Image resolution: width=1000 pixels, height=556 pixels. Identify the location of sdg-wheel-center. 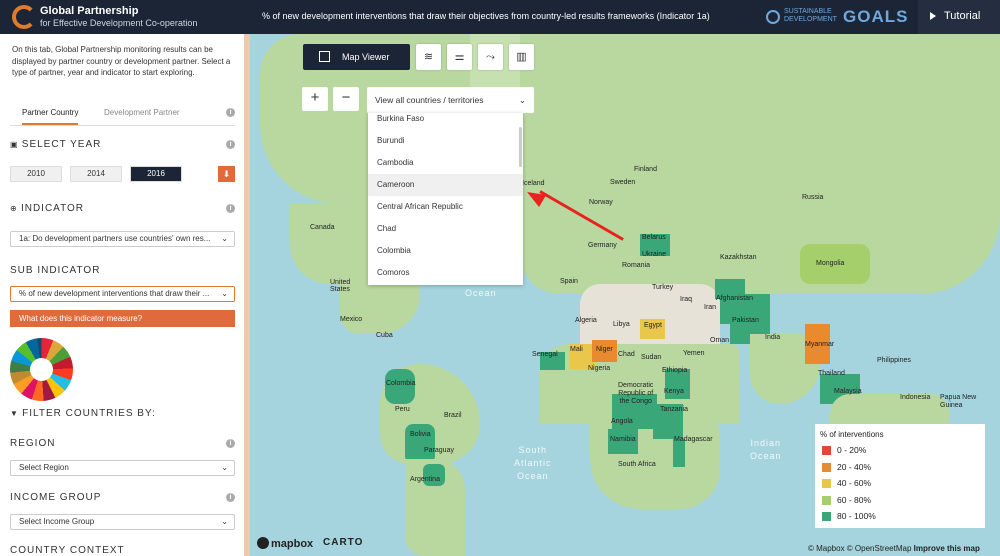
(41, 369).